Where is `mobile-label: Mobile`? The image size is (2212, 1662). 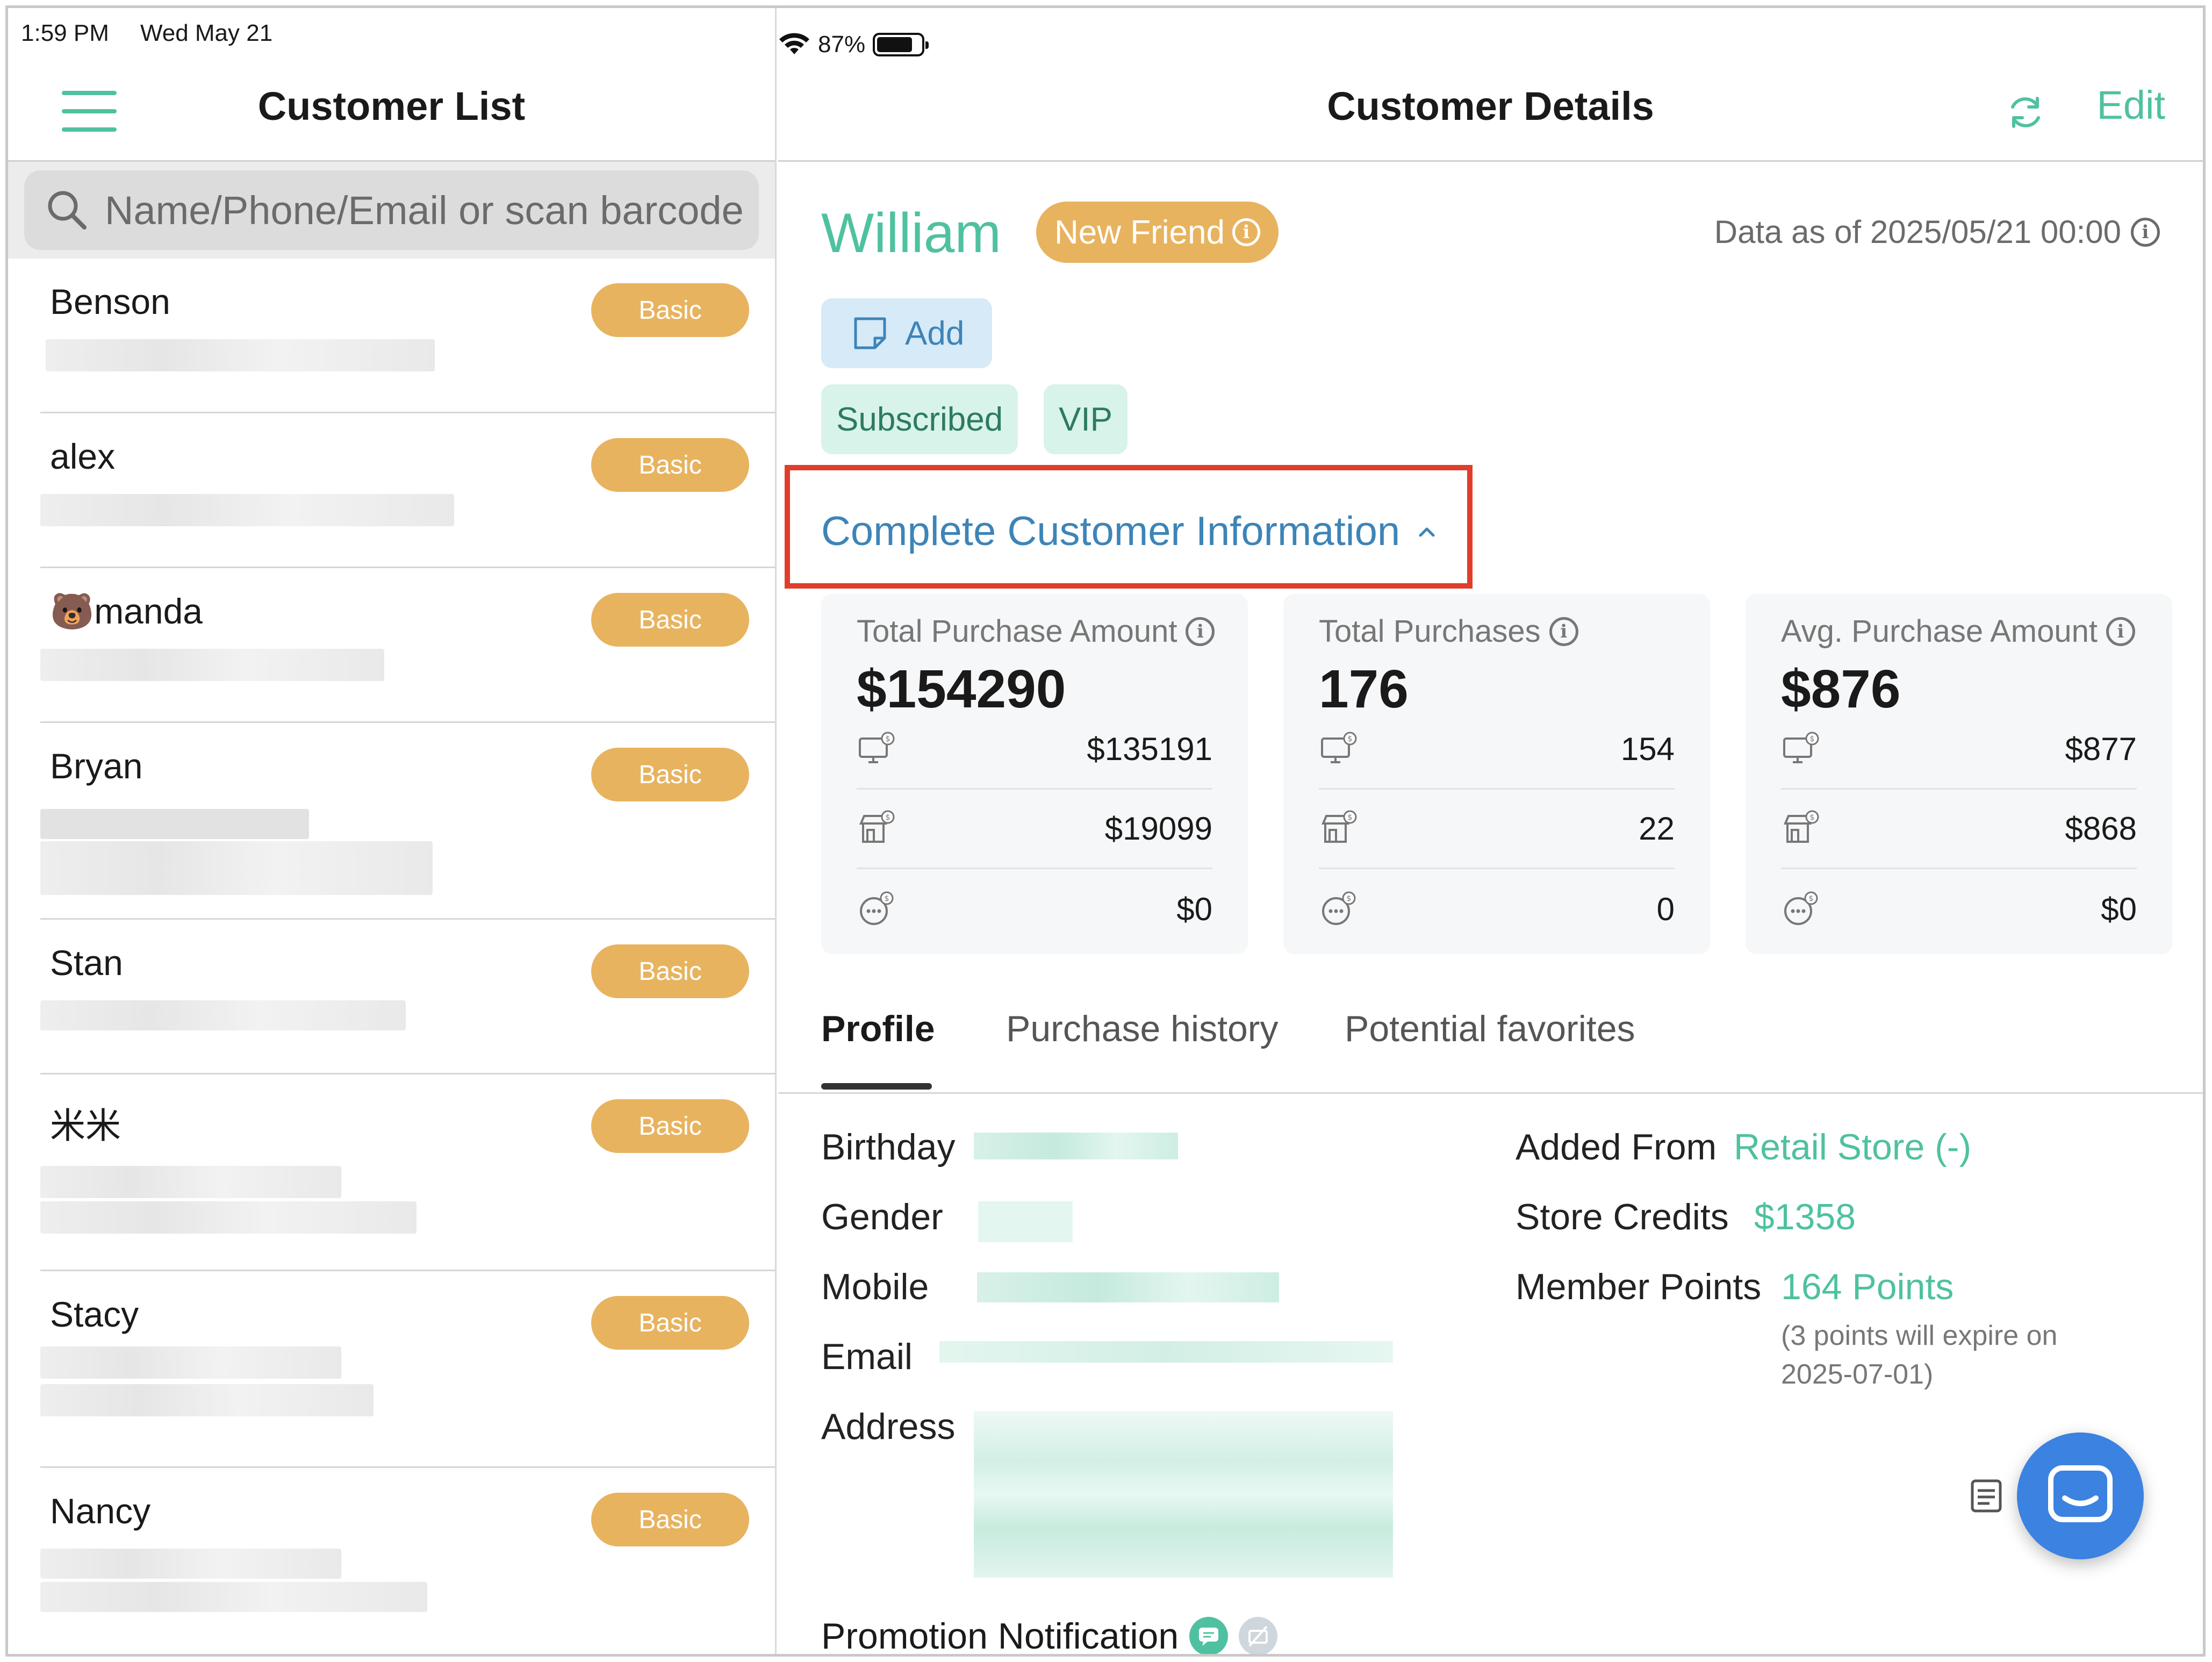
mobile-label: Mobile is located at coordinates (875, 1286).